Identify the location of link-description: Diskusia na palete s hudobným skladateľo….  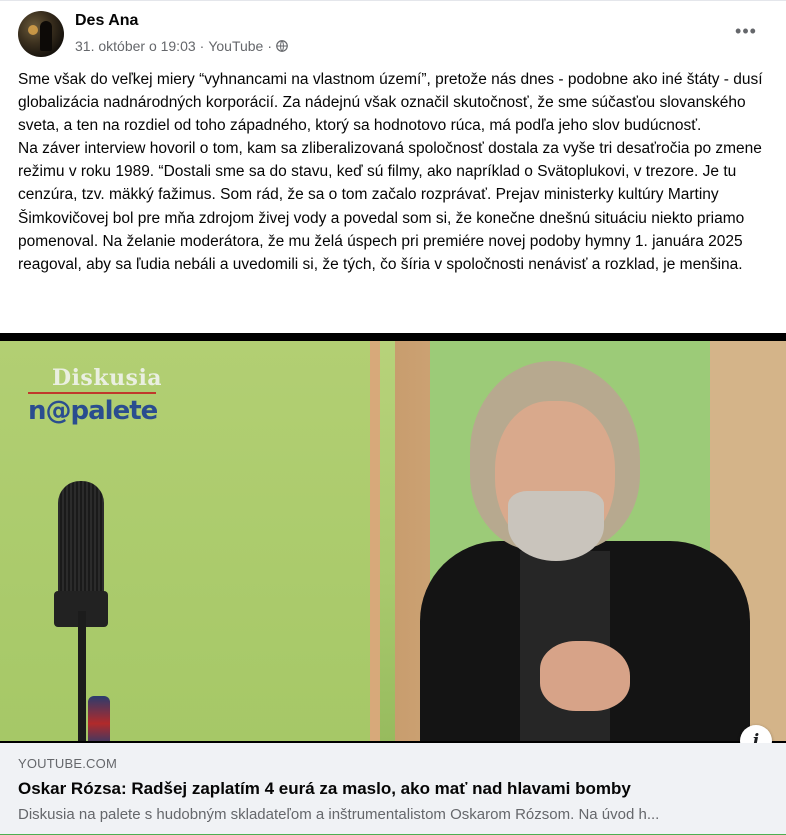
(339, 814).